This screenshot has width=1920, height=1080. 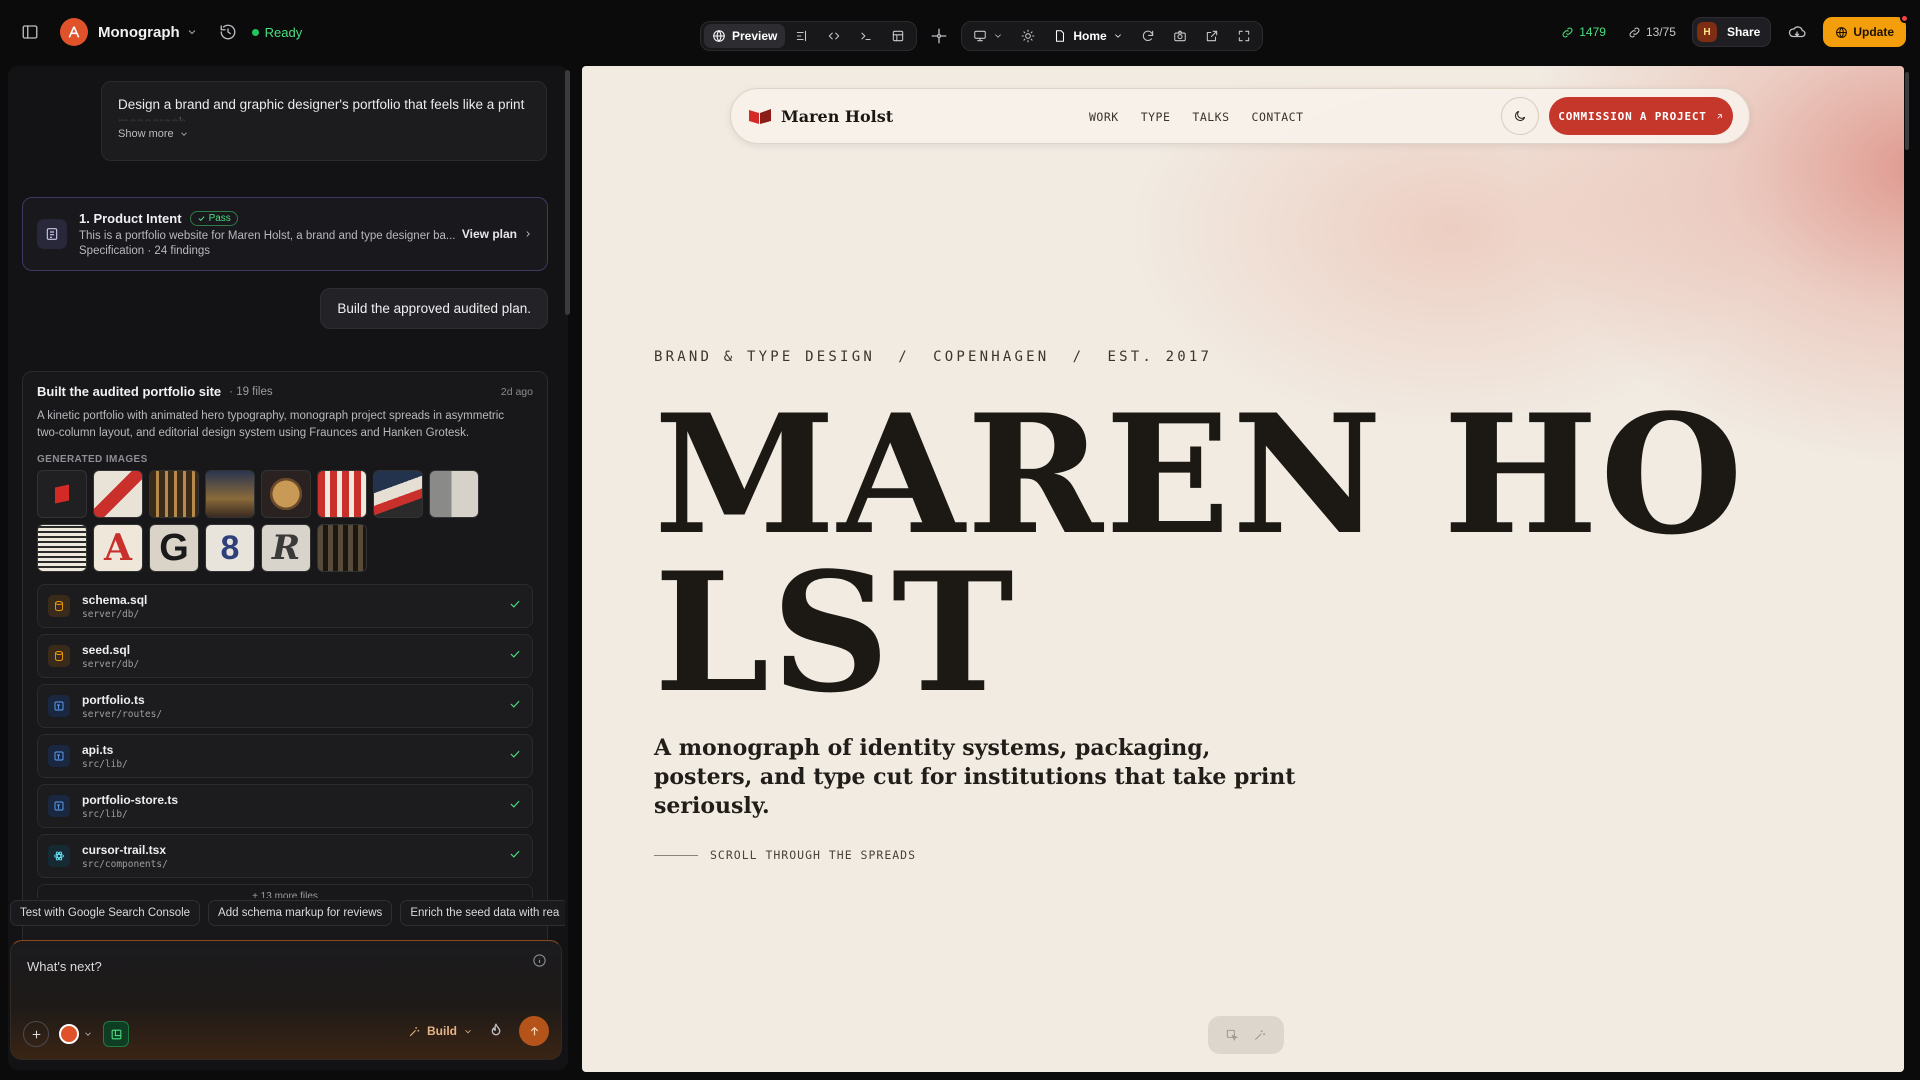 What do you see at coordinates (59, 856) in the screenshot?
I see `react-icon` at bounding box center [59, 856].